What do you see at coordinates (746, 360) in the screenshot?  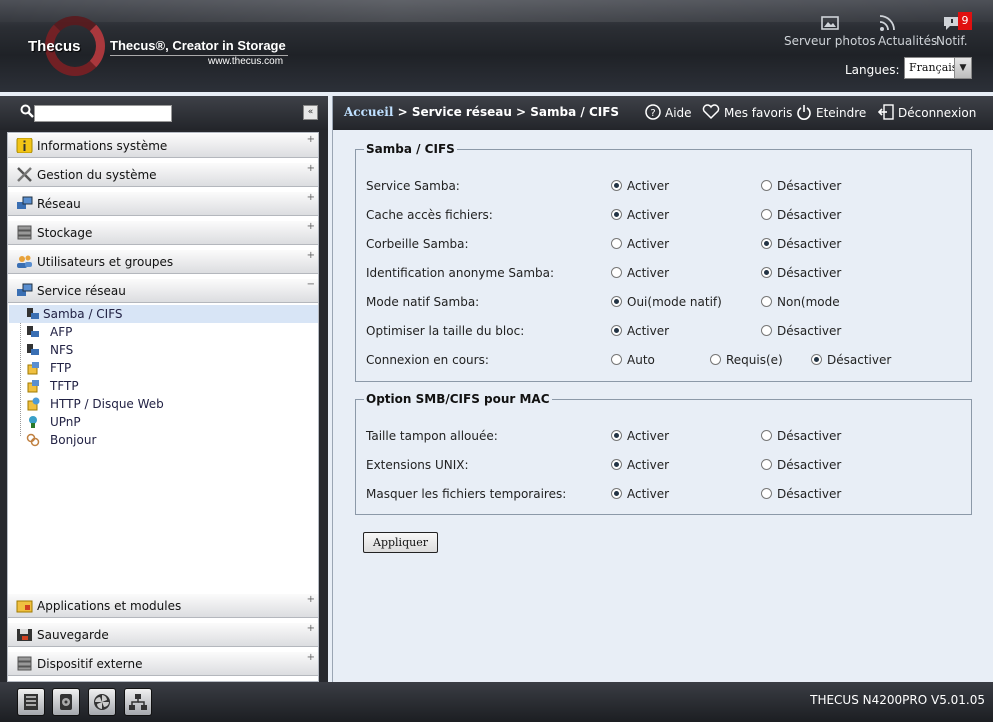 I see `option-required: Requis(e)` at bounding box center [746, 360].